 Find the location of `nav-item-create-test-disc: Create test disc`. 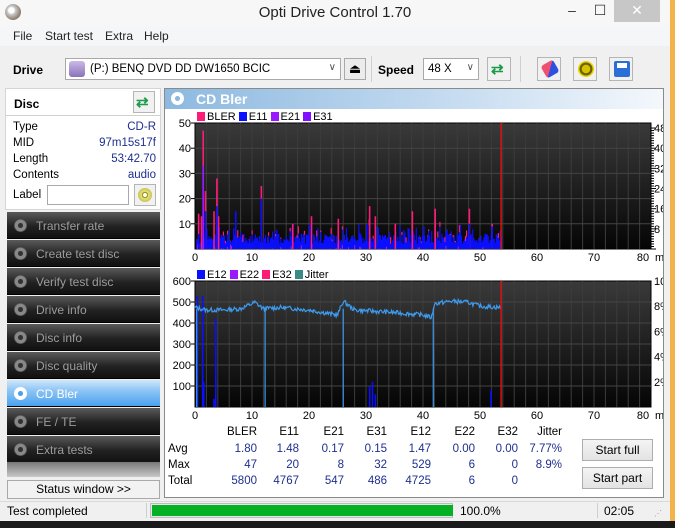

nav-item-create-test-disc: Create test disc is located at coordinates (83, 253).